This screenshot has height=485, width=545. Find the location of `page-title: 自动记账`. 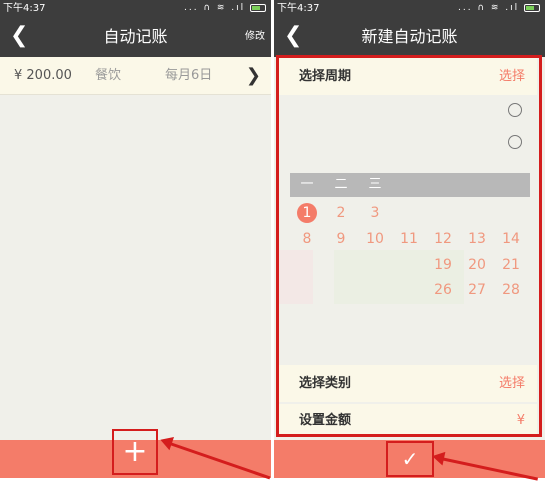

page-title: 自动记账 is located at coordinates (135, 36).